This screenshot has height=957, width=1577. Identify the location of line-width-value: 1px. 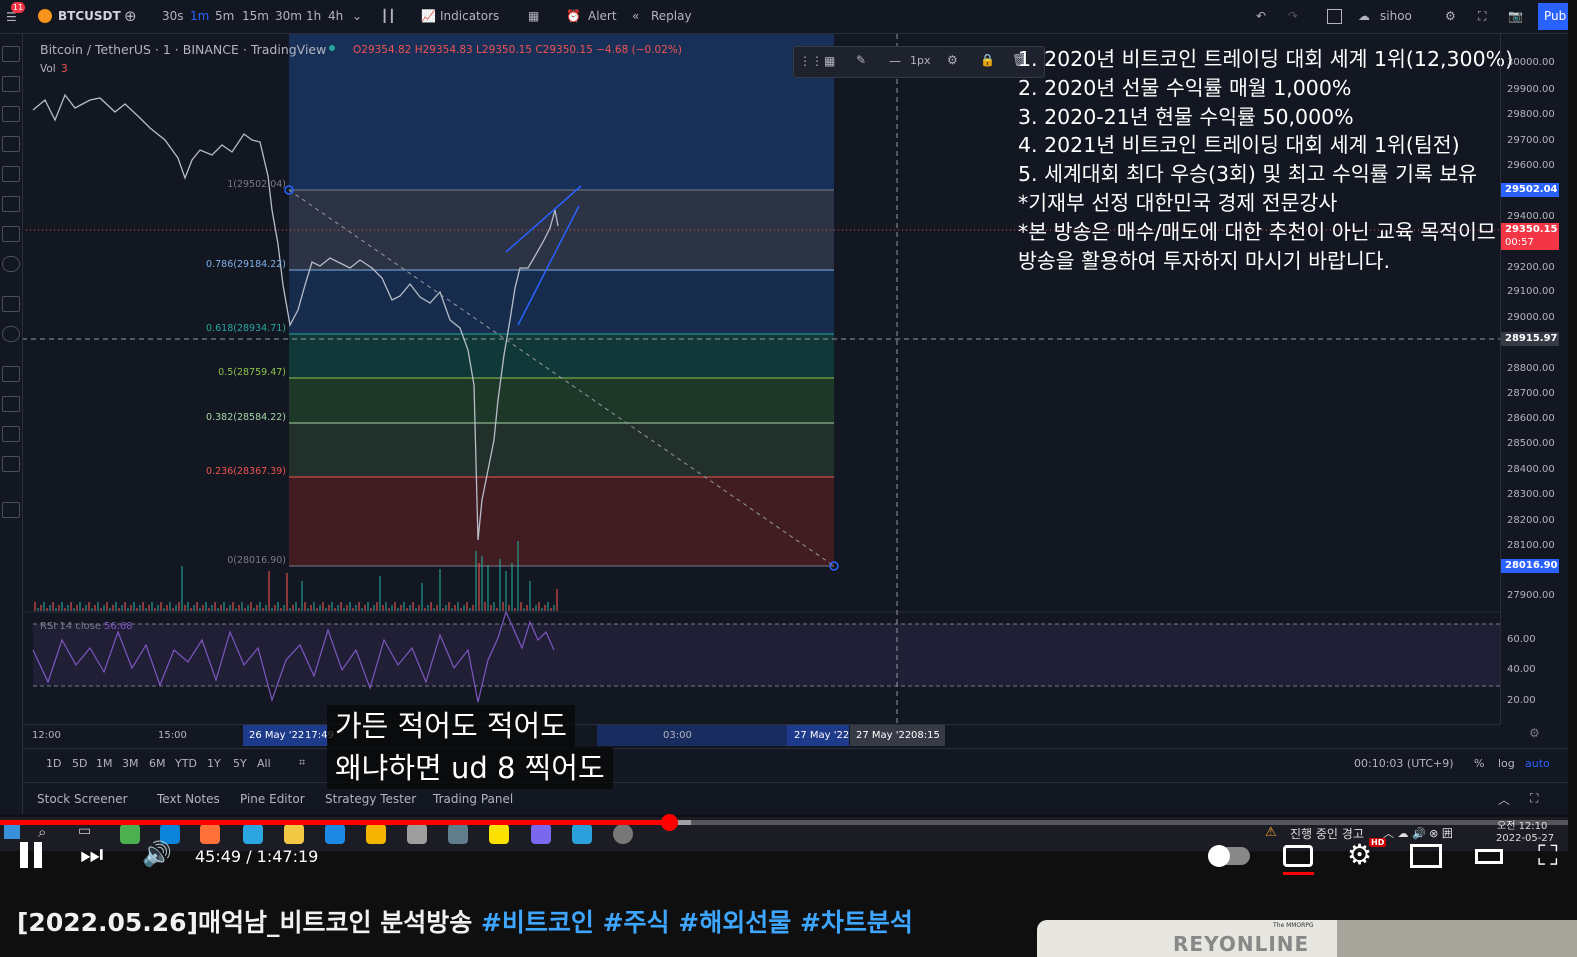
(920, 60).